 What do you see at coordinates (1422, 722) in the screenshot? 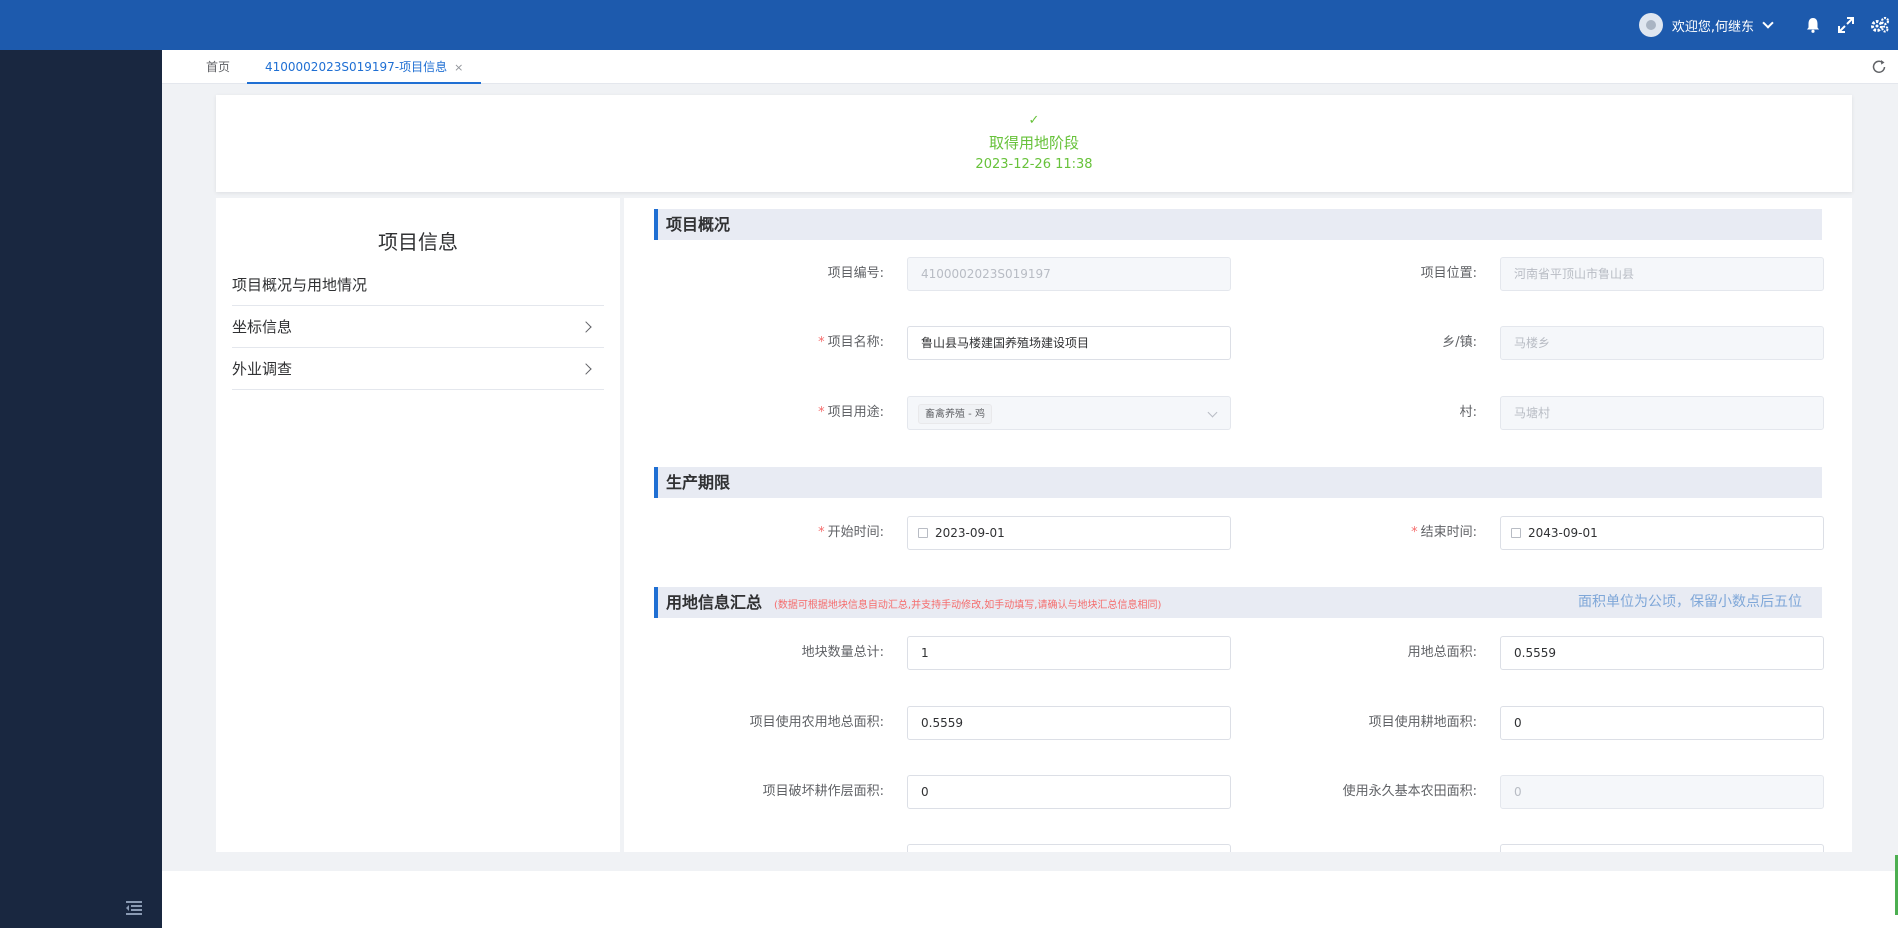
I see `cultivated-label: 项目使用耕地面积:` at bounding box center [1422, 722].